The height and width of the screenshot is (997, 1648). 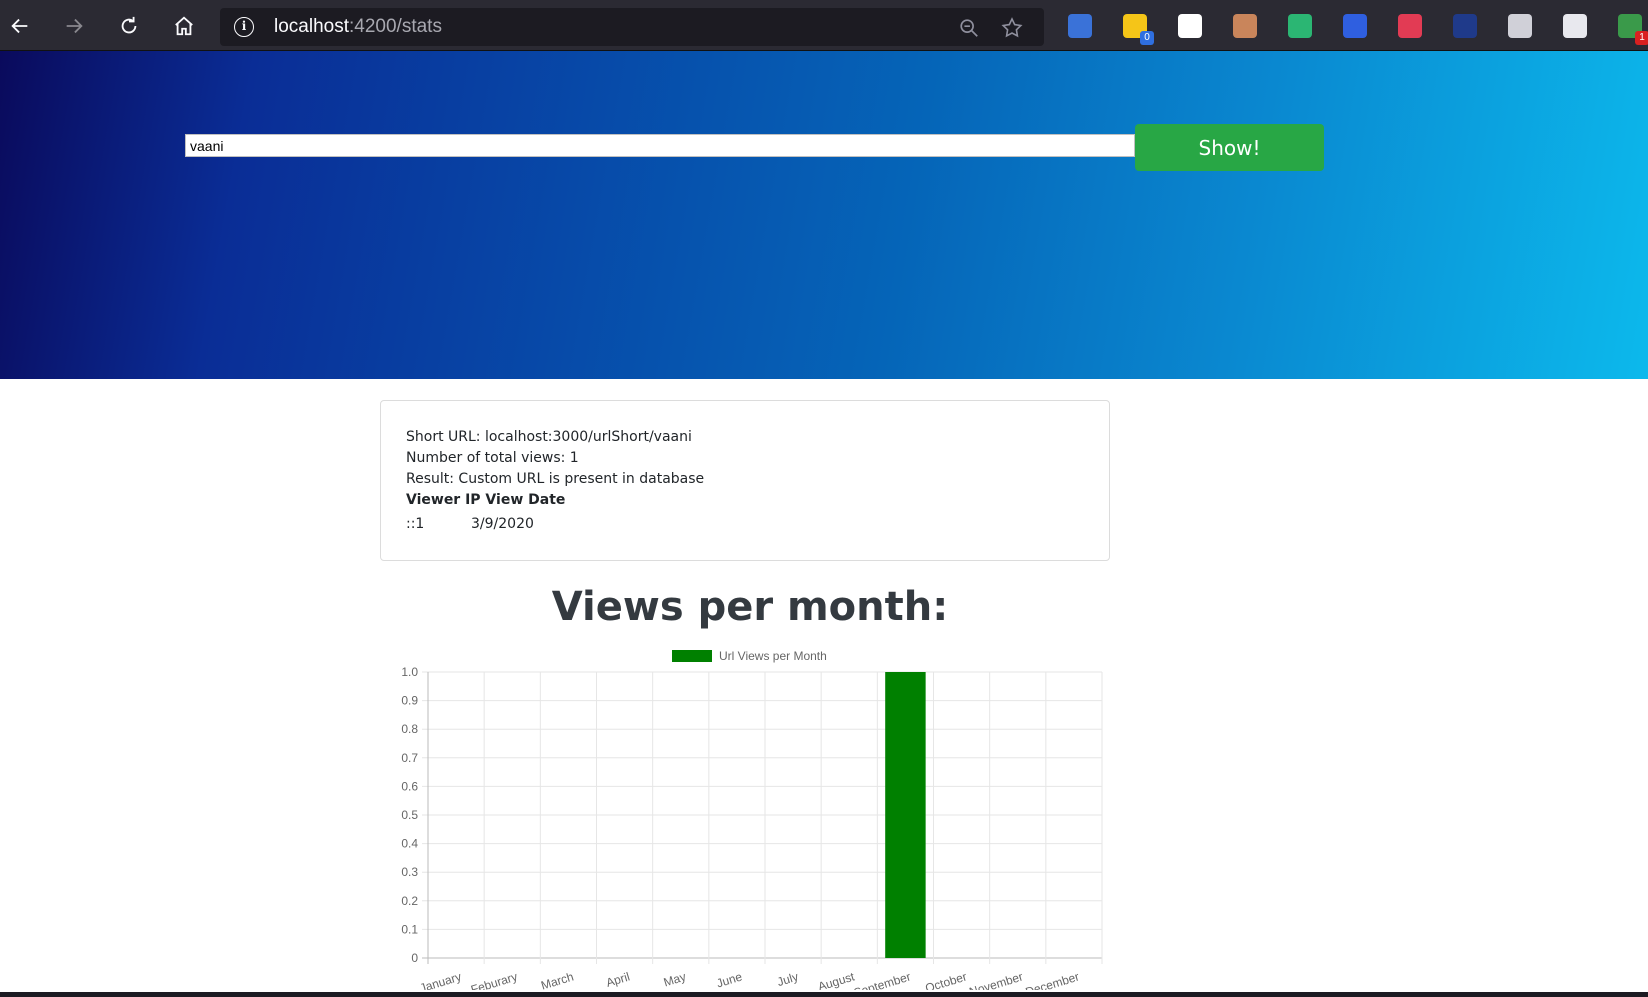 I want to click on y-tick-label: 0.5, so click(x=409, y=815).